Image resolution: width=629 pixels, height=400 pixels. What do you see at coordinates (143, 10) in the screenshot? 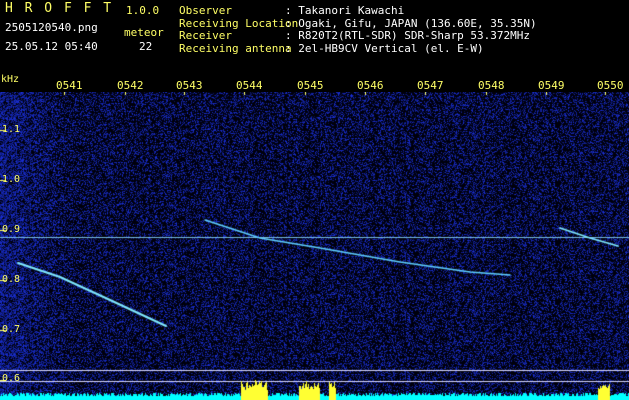
I see `app-version: 1.0.0` at bounding box center [143, 10].